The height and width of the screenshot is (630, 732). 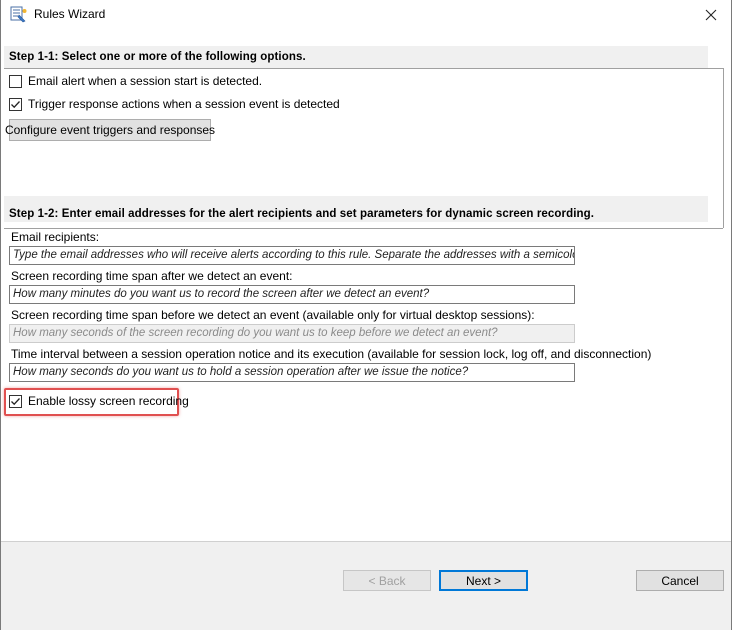 I want to click on close-button, so click(x=711, y=15).